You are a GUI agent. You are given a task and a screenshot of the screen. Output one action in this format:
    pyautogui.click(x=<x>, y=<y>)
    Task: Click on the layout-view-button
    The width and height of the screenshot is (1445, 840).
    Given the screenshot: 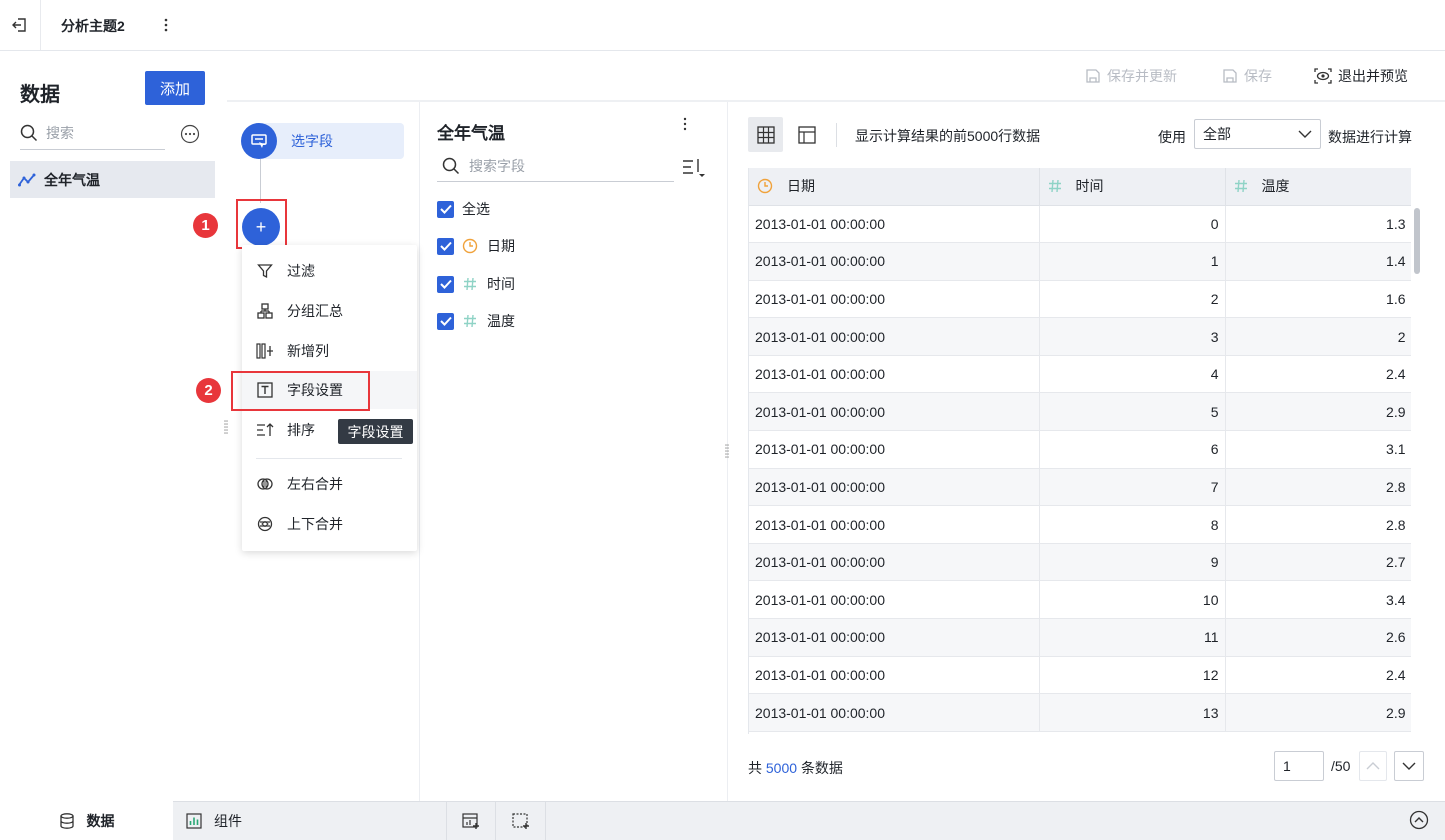 What is the action you would take?
    pyautogui.click(x=806, y=134)
    